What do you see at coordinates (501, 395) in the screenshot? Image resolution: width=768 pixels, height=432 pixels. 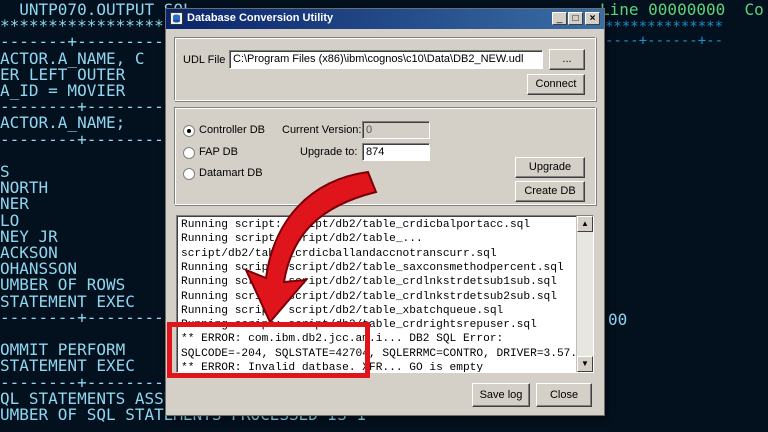 I see `save-log-button: Save log` at bounding box center [501, 395].